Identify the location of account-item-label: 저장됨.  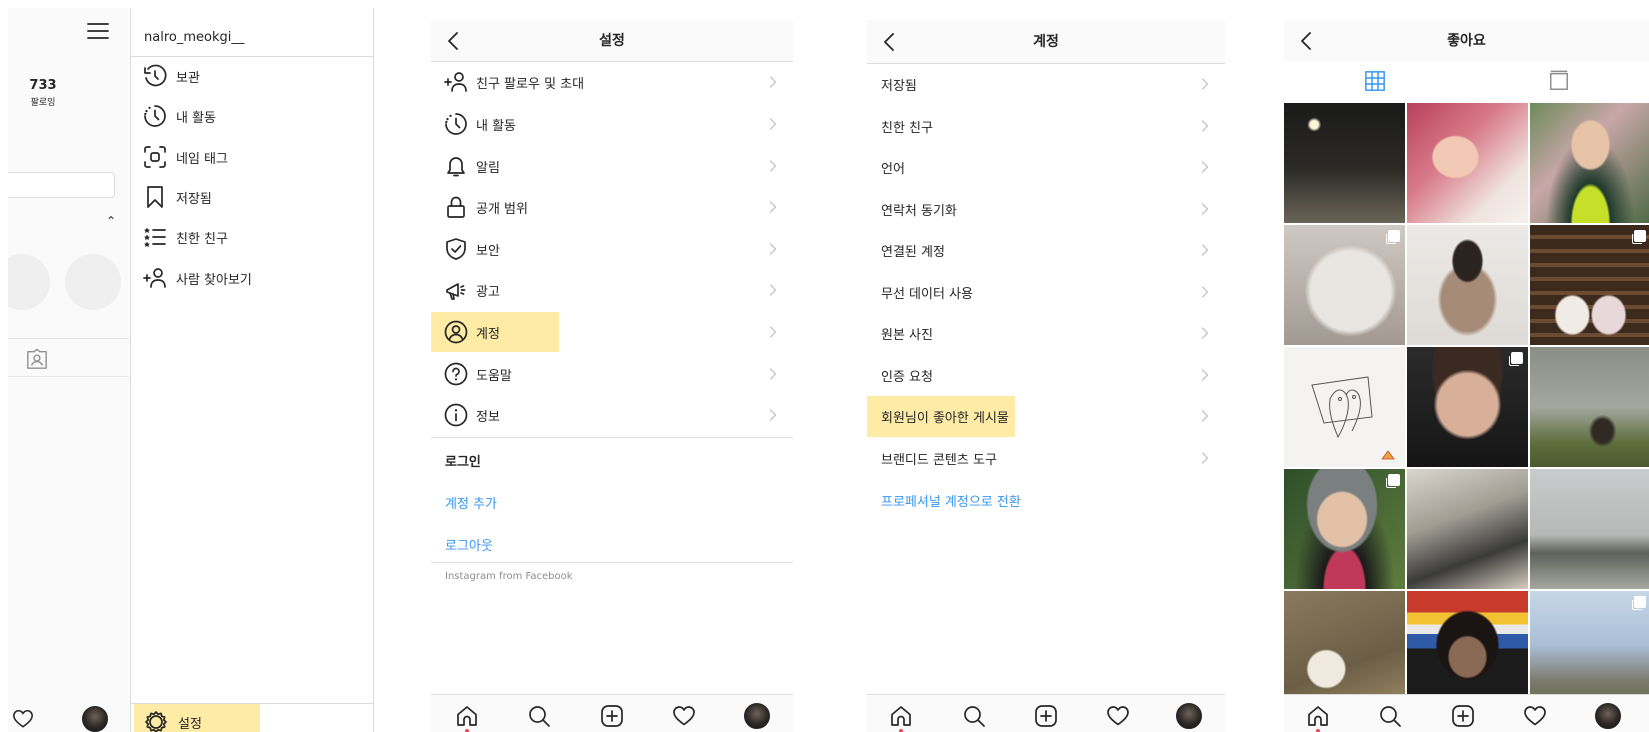
(899, 86).